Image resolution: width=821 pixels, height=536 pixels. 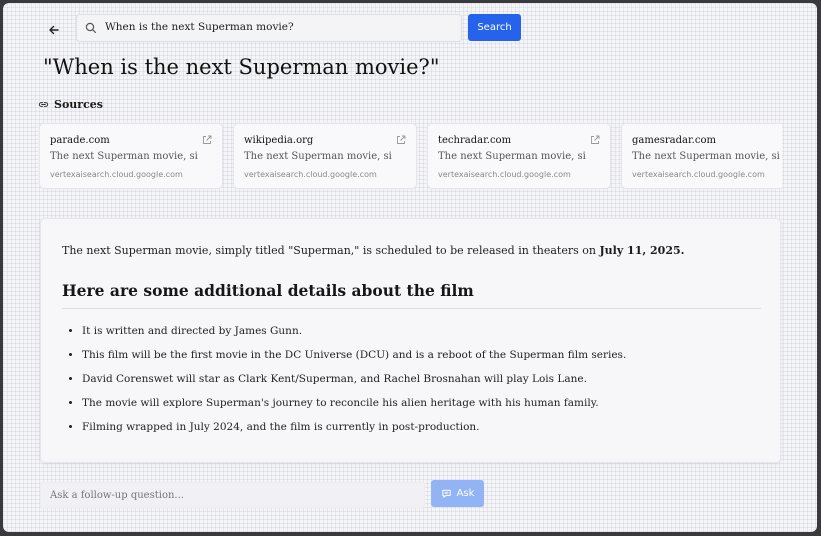 I want to click on search-input: When is the next Superman movie?, so click(x=269, y=28).